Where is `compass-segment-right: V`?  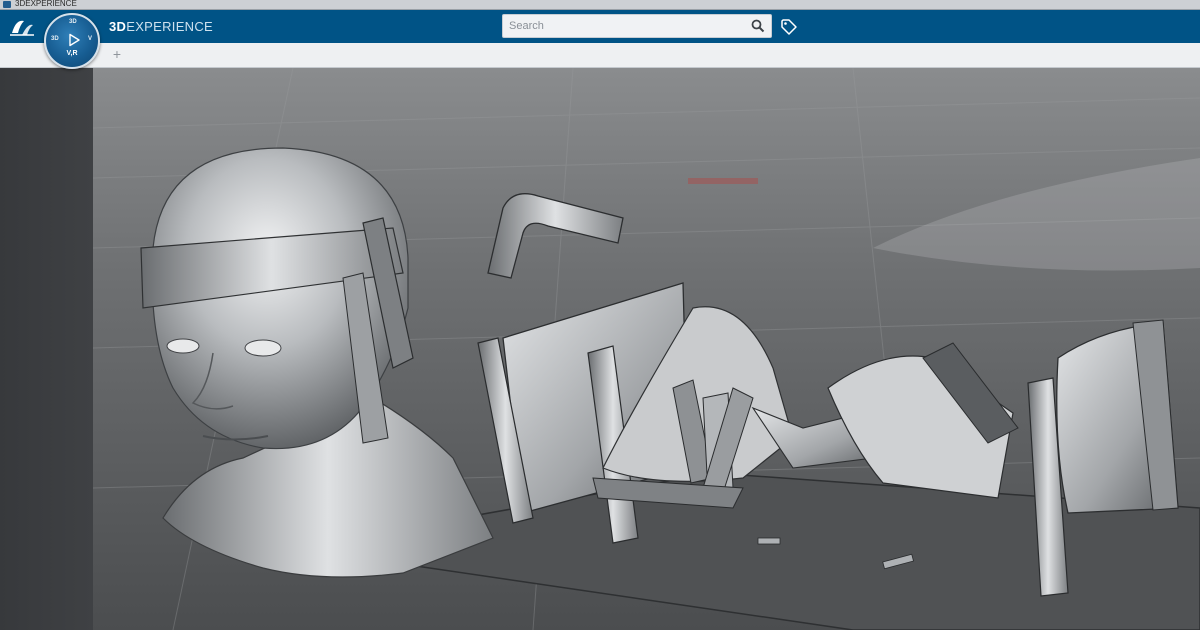 compass-segment-right: V is located at coordinates (90, 39).